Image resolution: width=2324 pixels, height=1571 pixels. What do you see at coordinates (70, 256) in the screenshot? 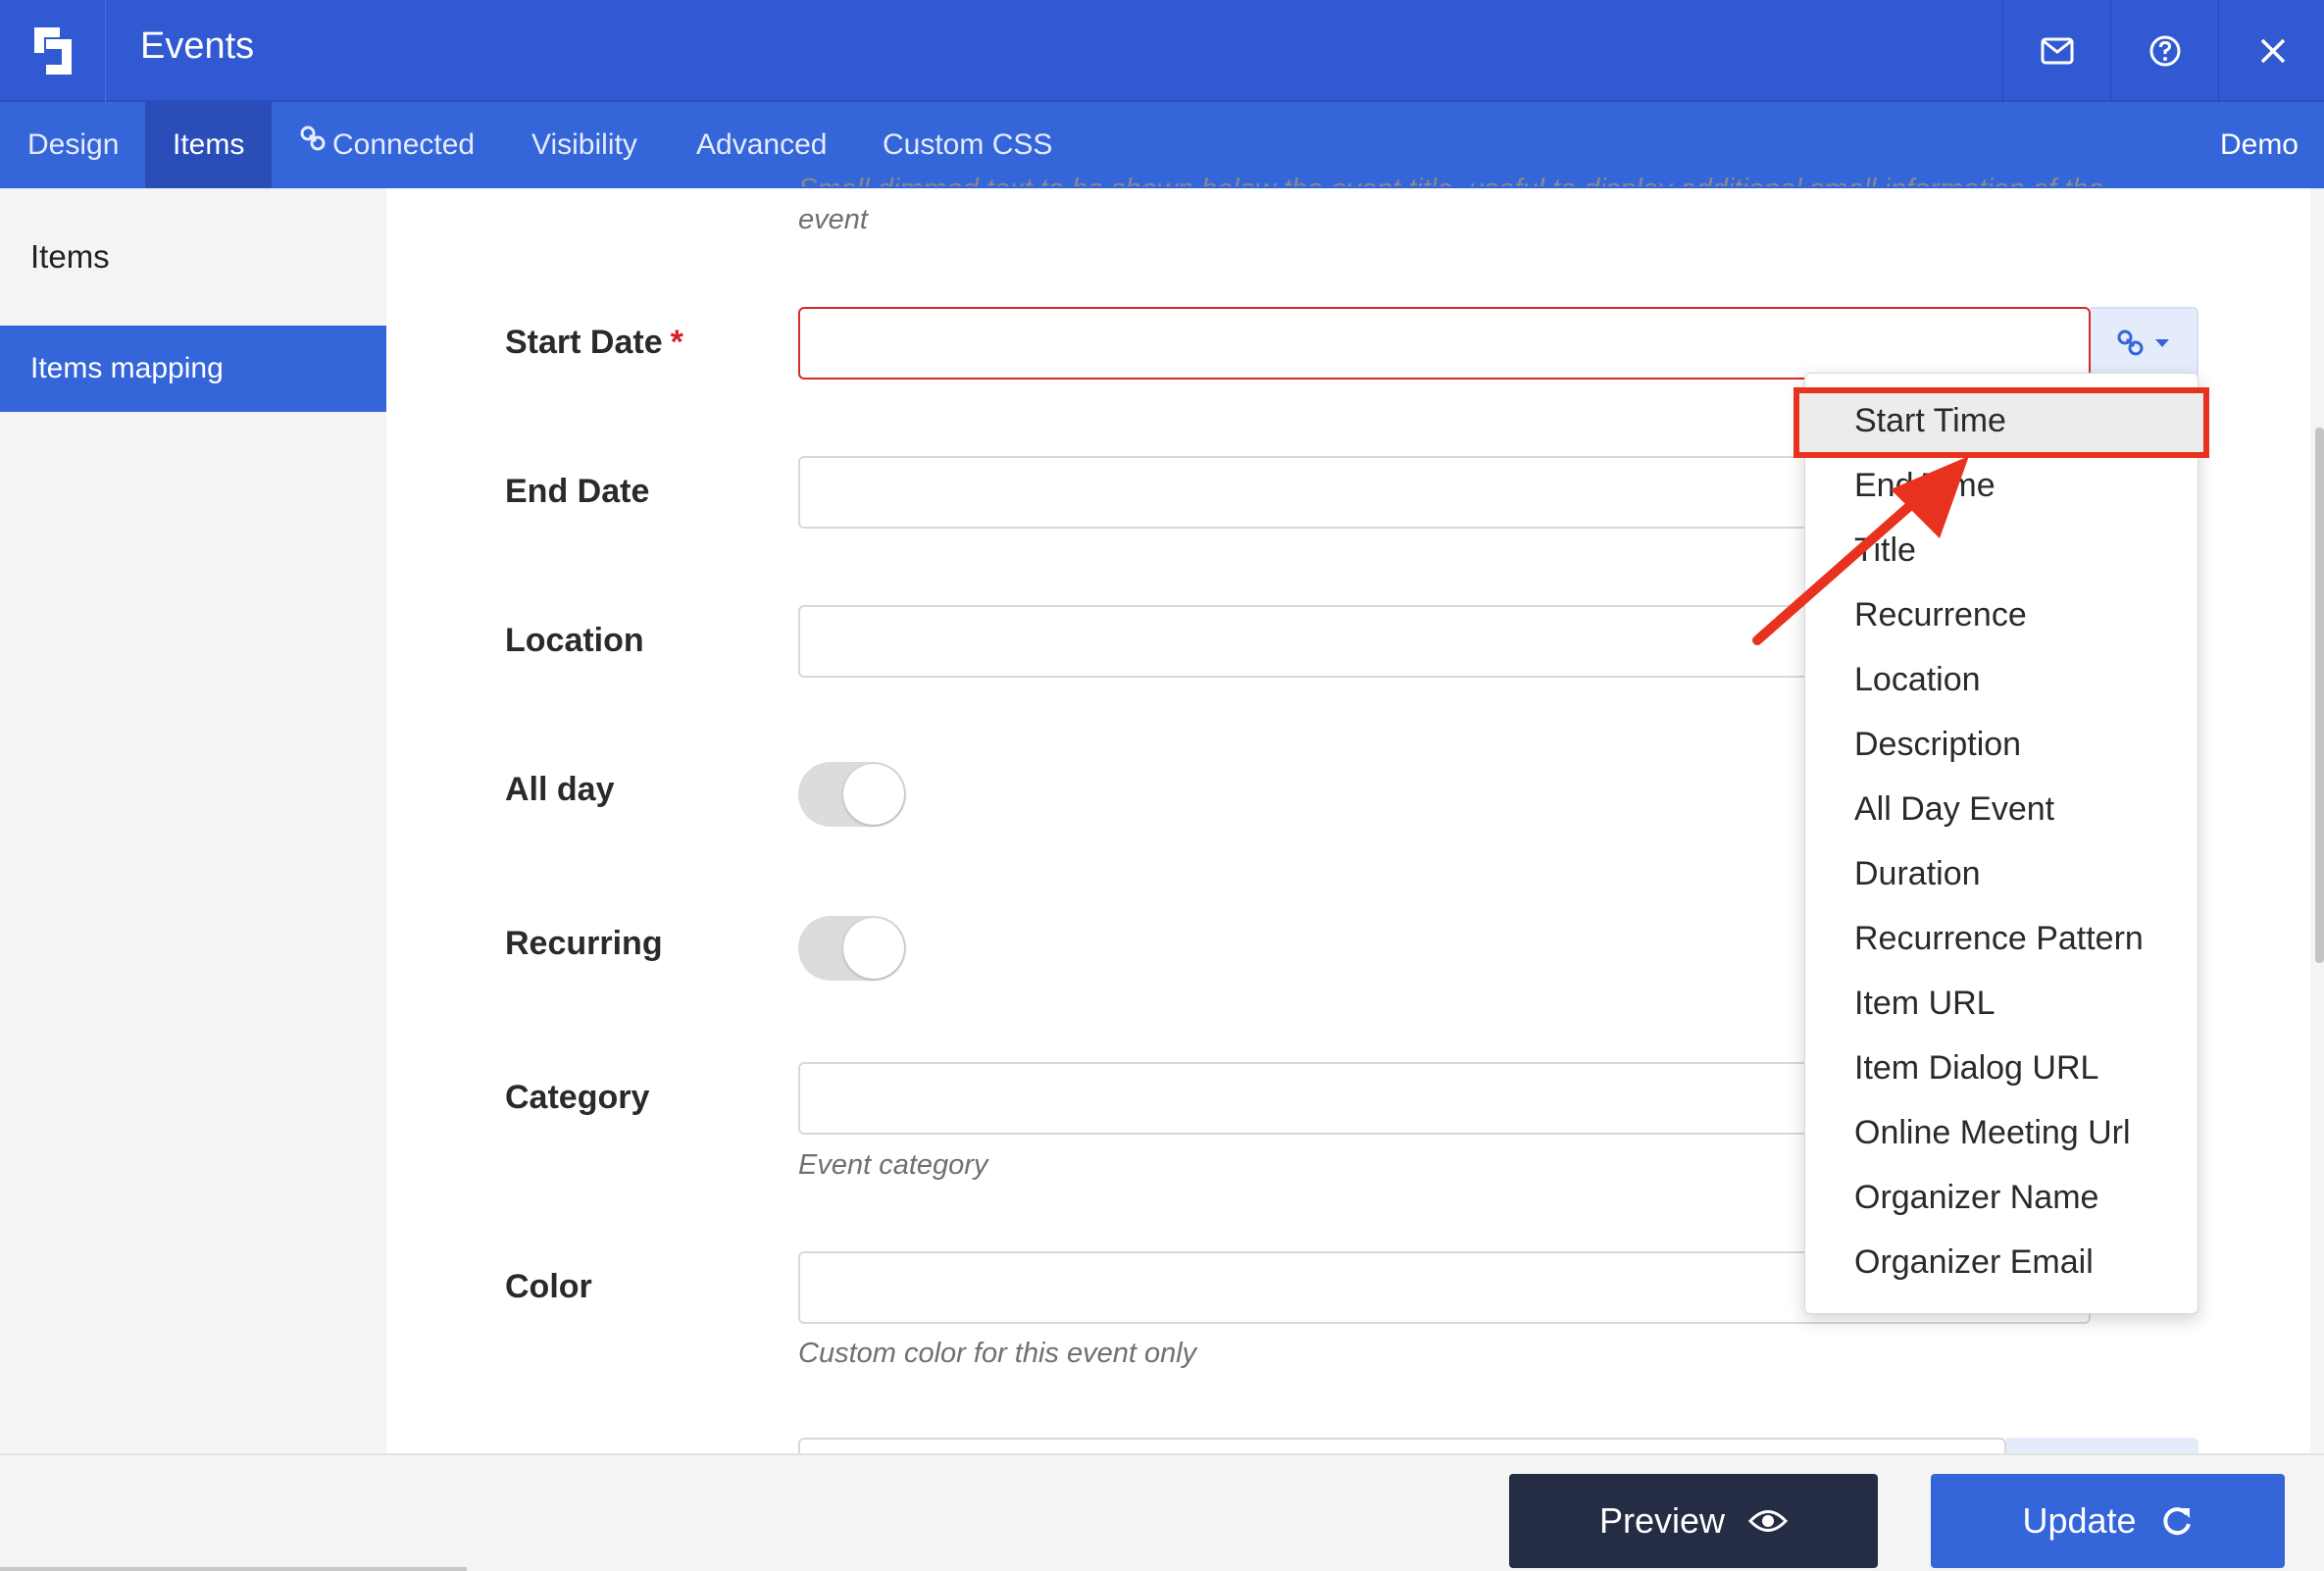
I see `sidebar-item-label: Items` at bounding box center [70, 256].